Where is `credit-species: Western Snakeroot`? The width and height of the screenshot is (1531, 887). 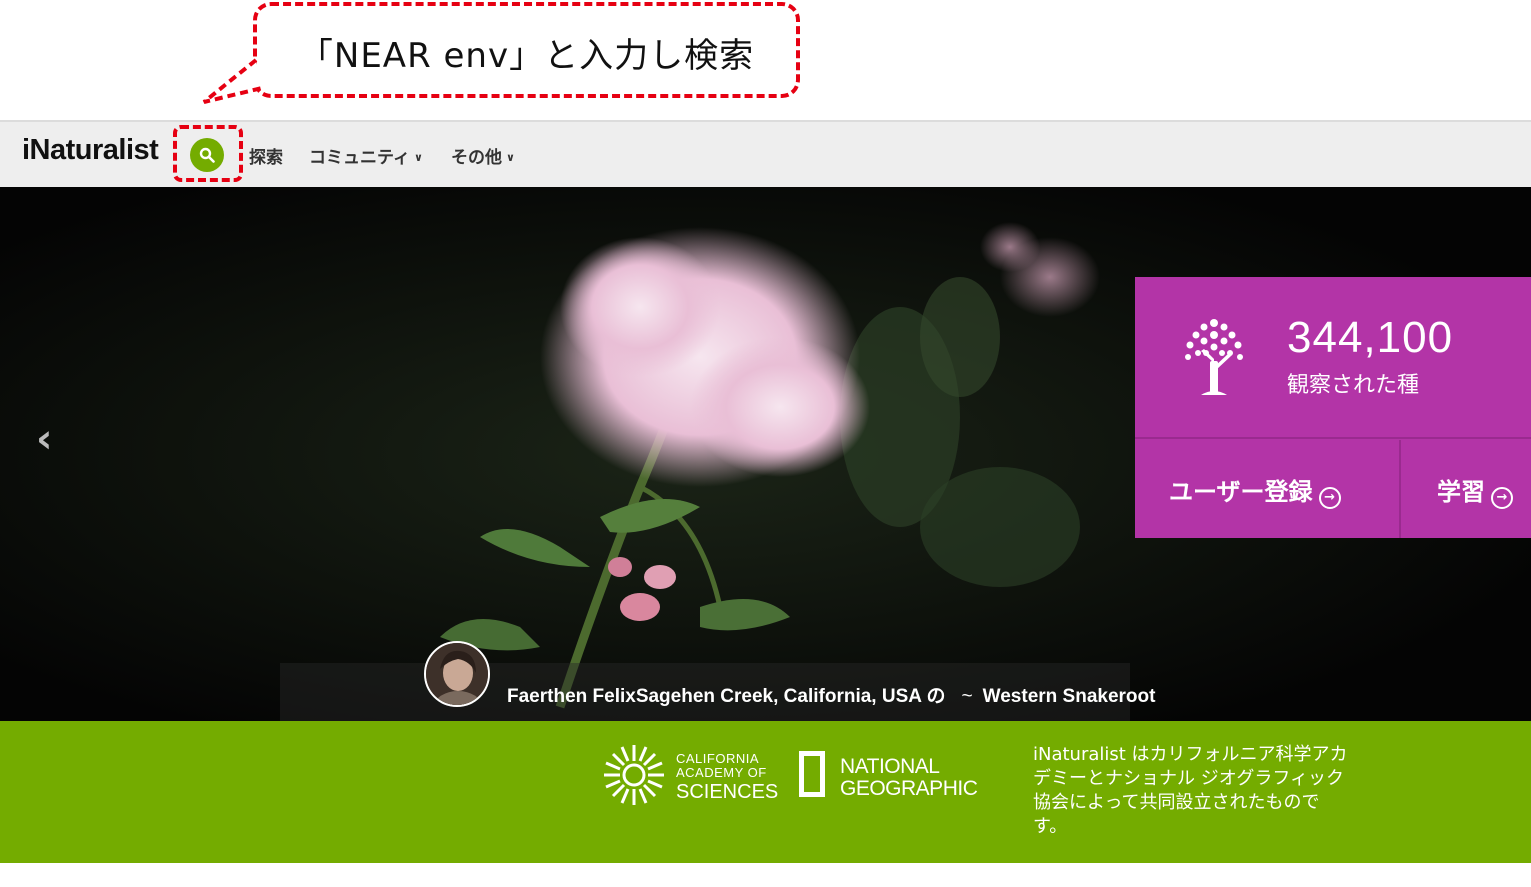 credit-species: Western Snakeroot is located at coordinates (1069, 696).